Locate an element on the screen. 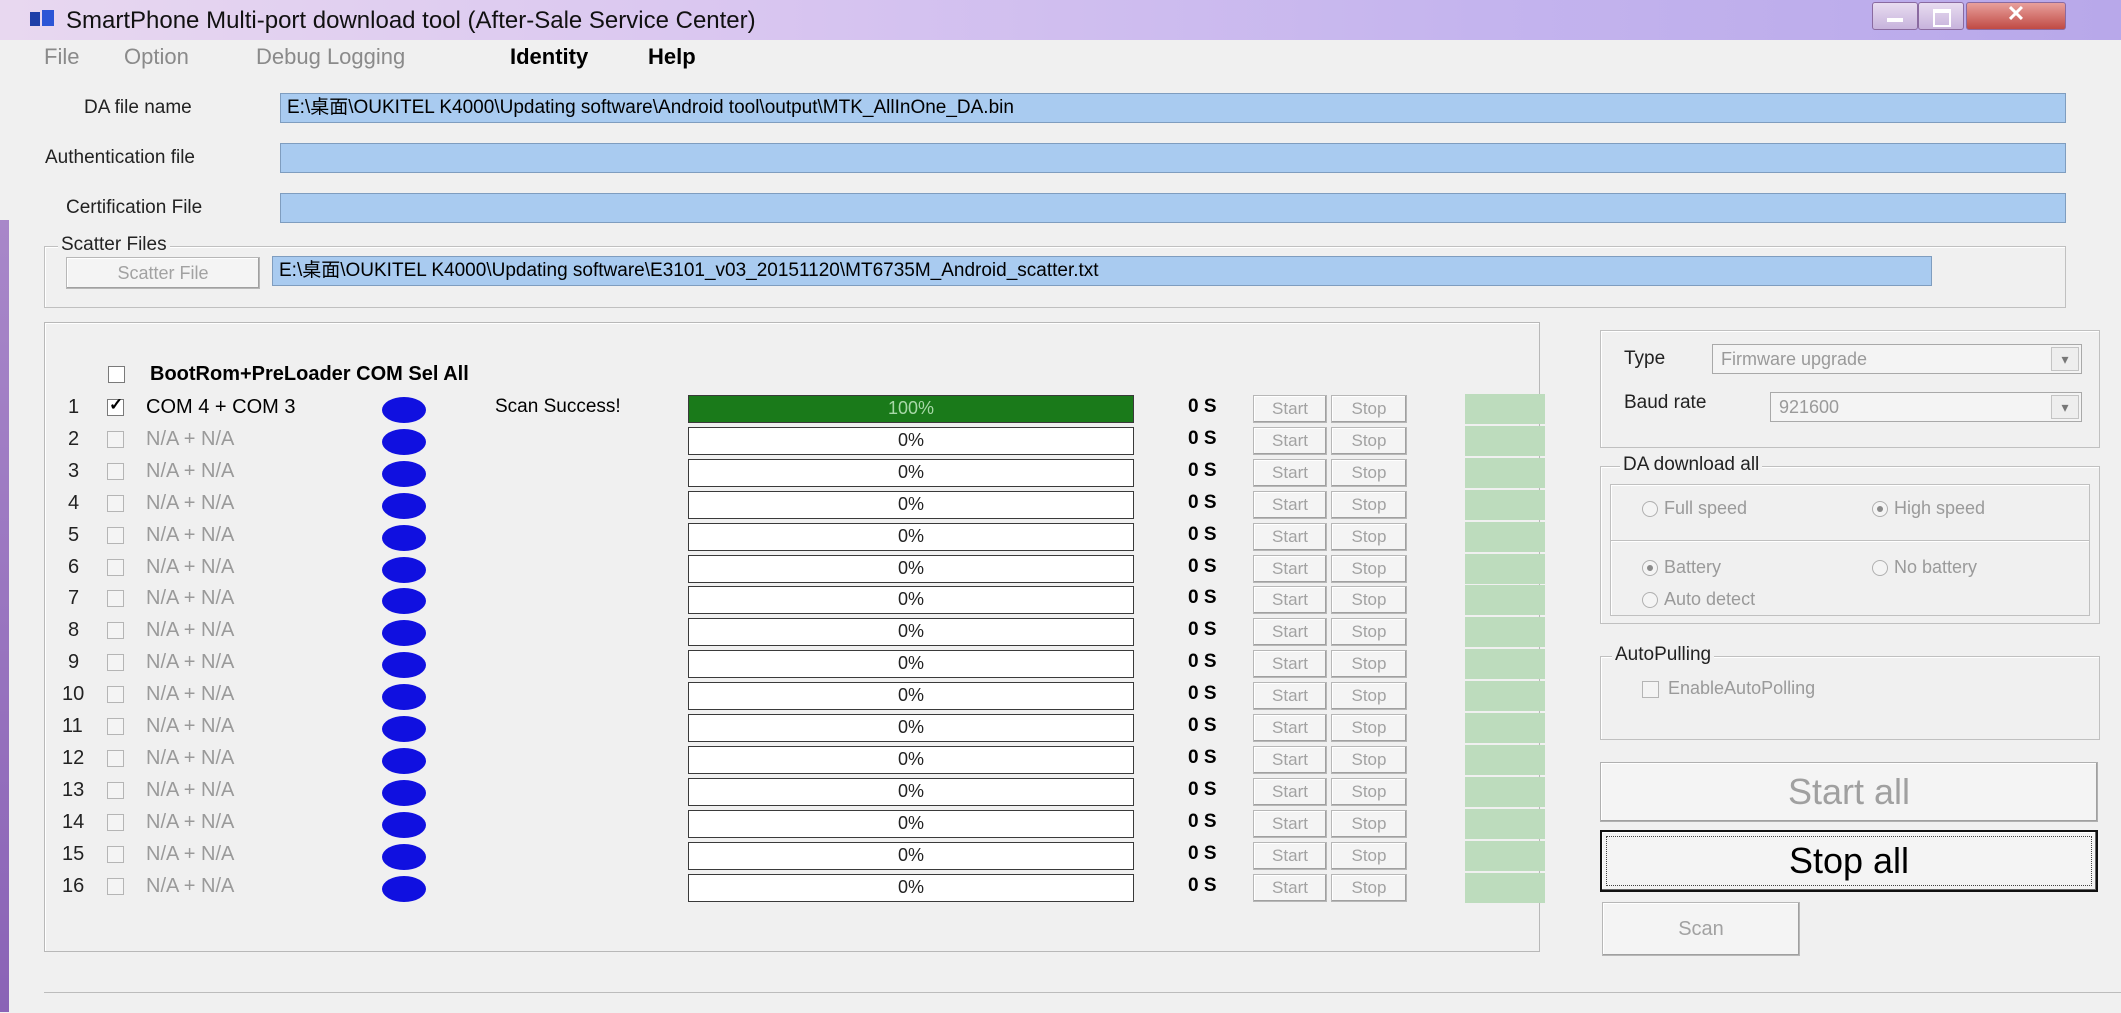 The width and height of the screenshot is (2121, 1013). full-speed-label: Full speed is located at coordinates (1706, 508).